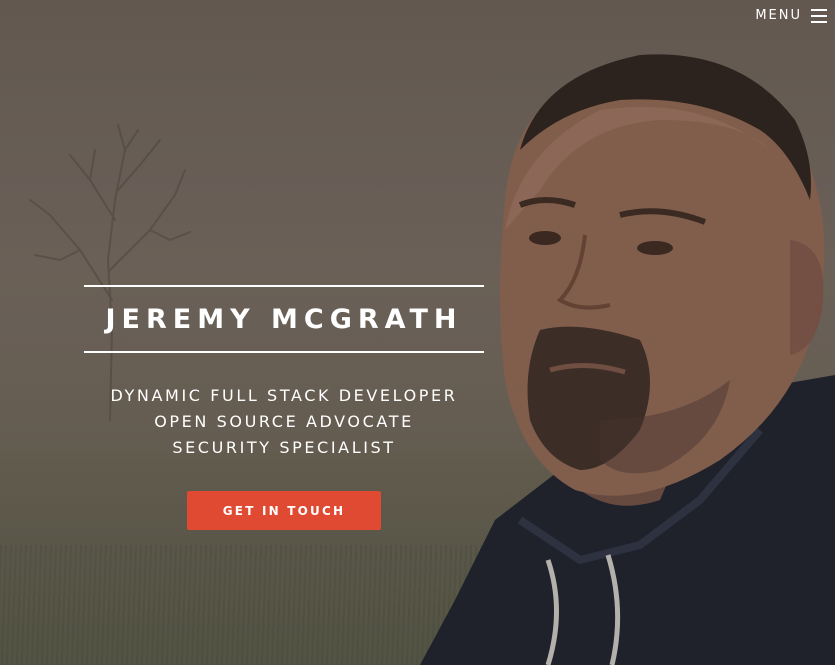 This screenshot has height=665, width=835. I want to click on tagline-item: DYNAMIC FULL STACK DEVELOPER, so click(284, 395).